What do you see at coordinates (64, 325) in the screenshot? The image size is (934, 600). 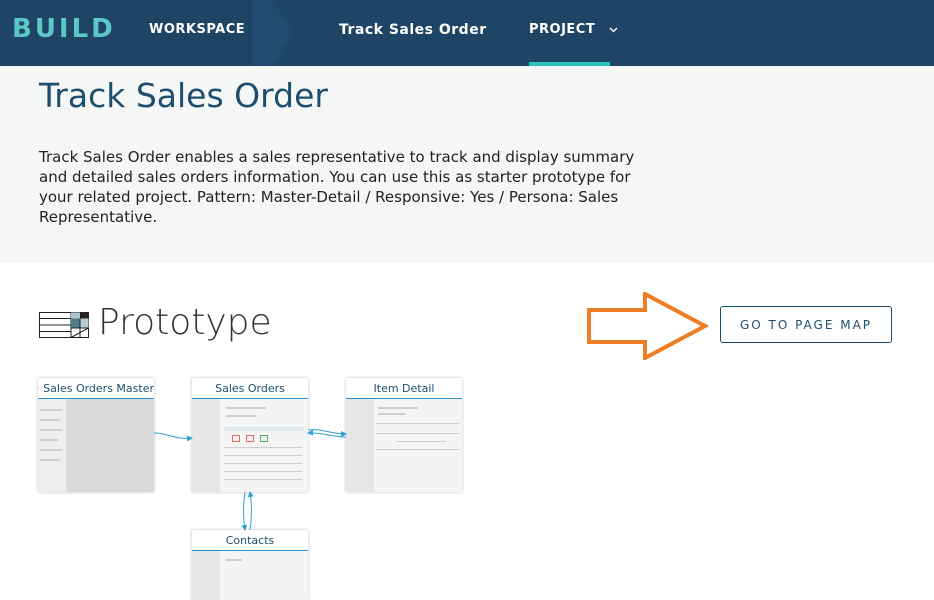 I see `prototype-icon` at bounding box center [64, 325].